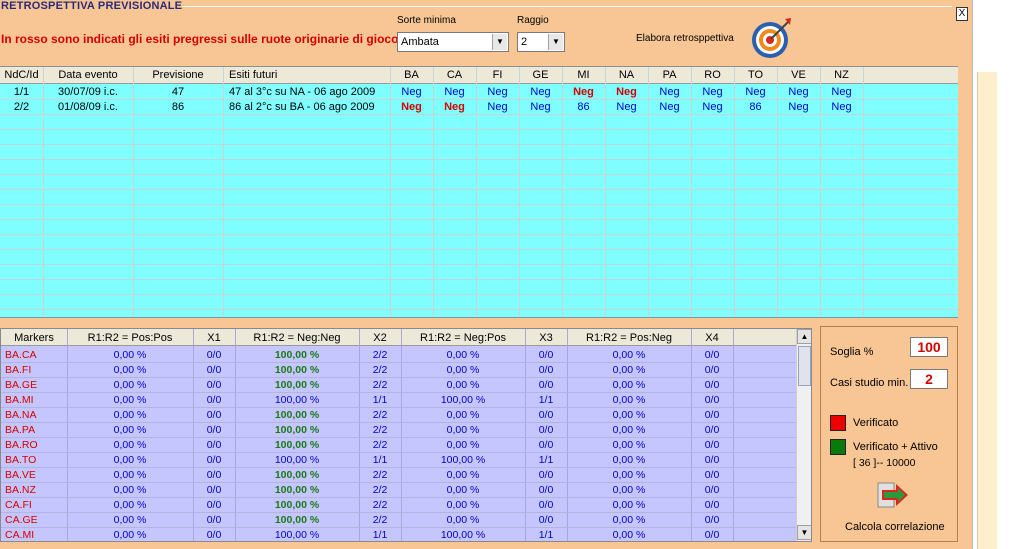 The height and width of the screenshot is (549, 1024). Describe the element at coordinates (453, 42) in the screenshot. I see `sorte-select: Ambata ▼` at that location.